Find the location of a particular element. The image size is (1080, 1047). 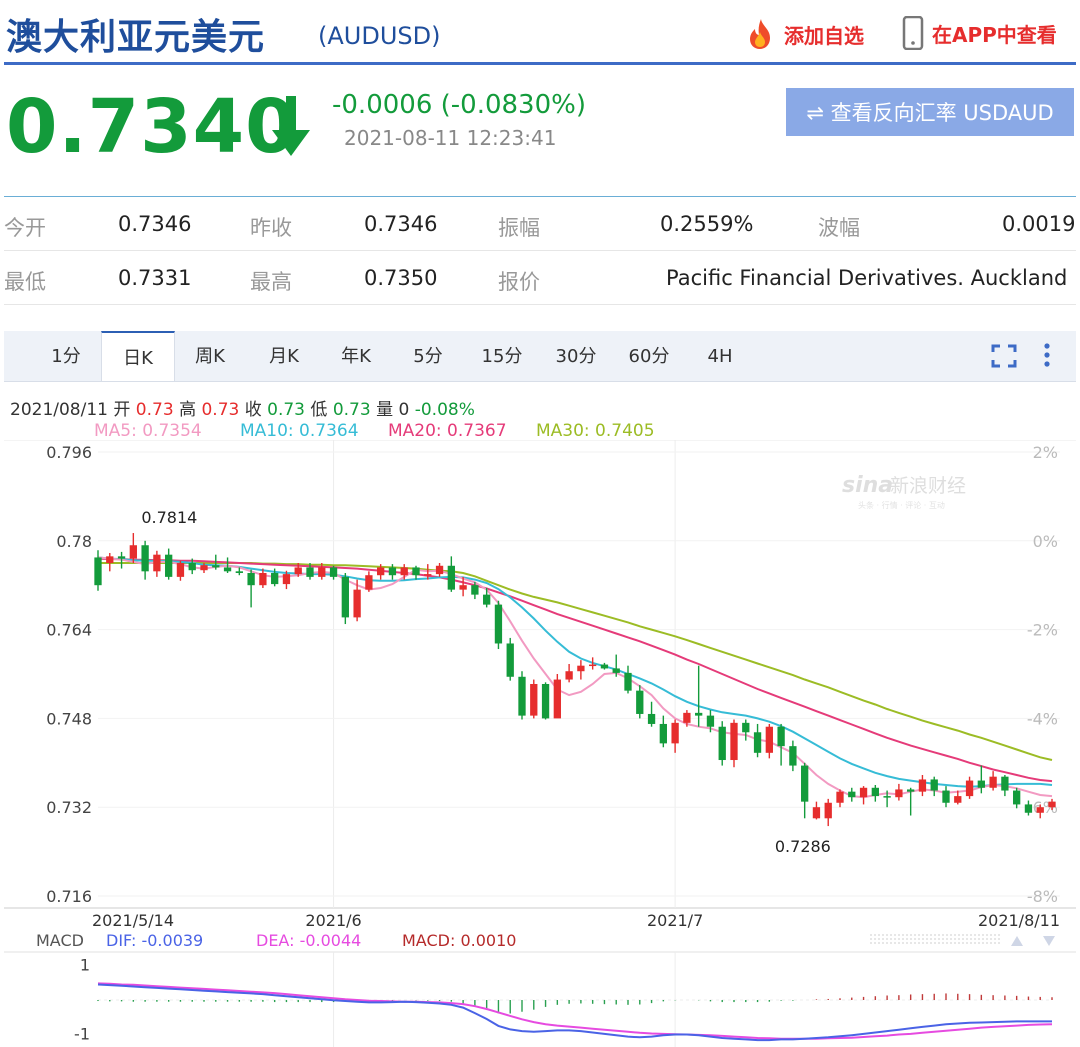

more-icon is located at coordinates (1047, 356).